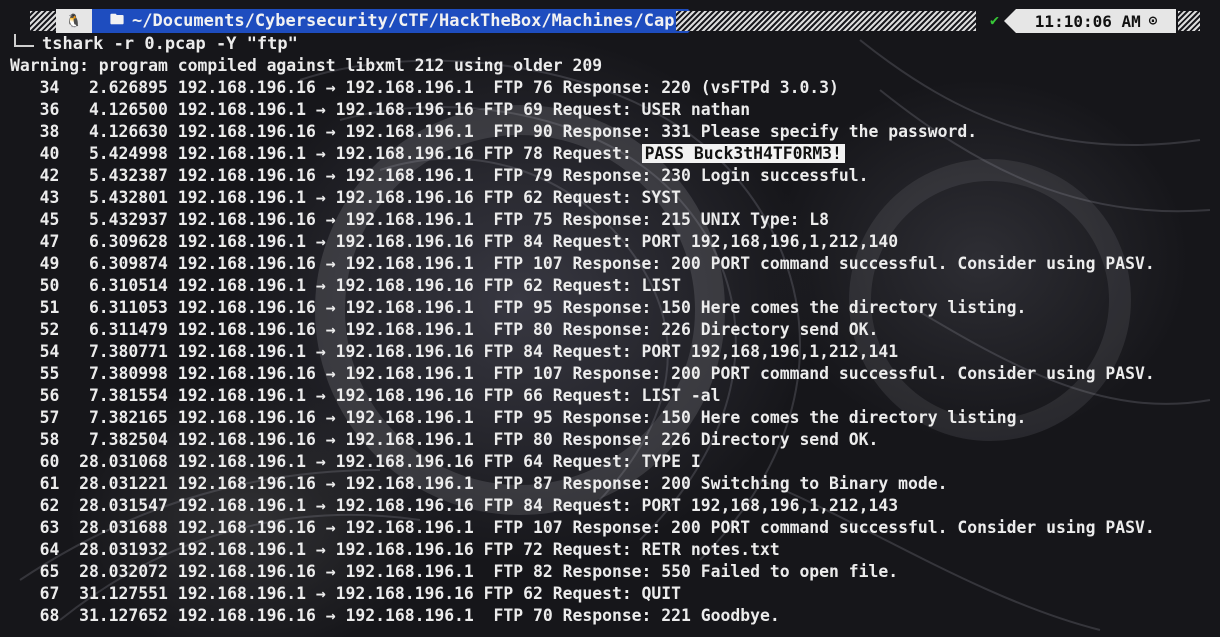 The width and height of the screenshot is (1220, 637). I want to click on prompt-left-pattern, so click(43, 21).